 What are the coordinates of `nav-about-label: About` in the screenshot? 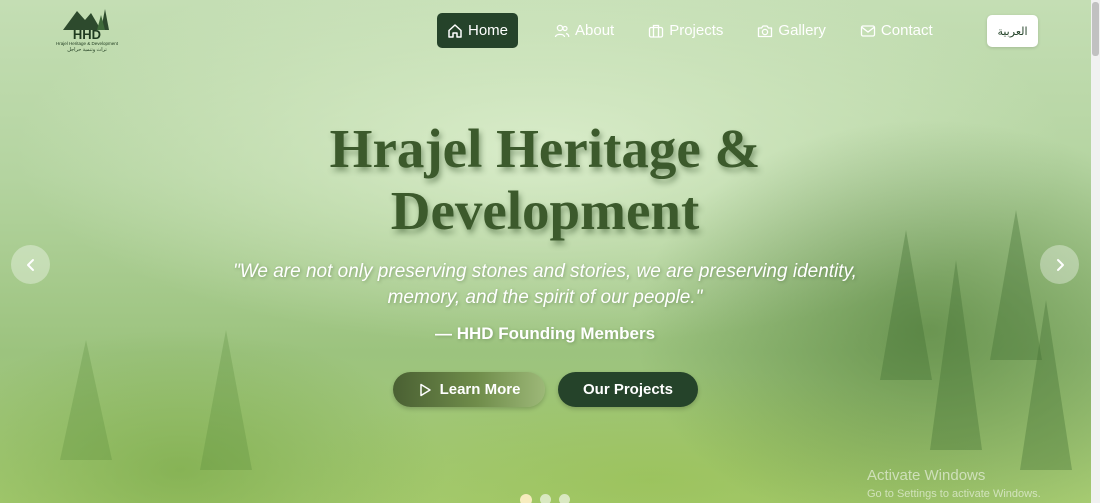 It's located at (595, 30).